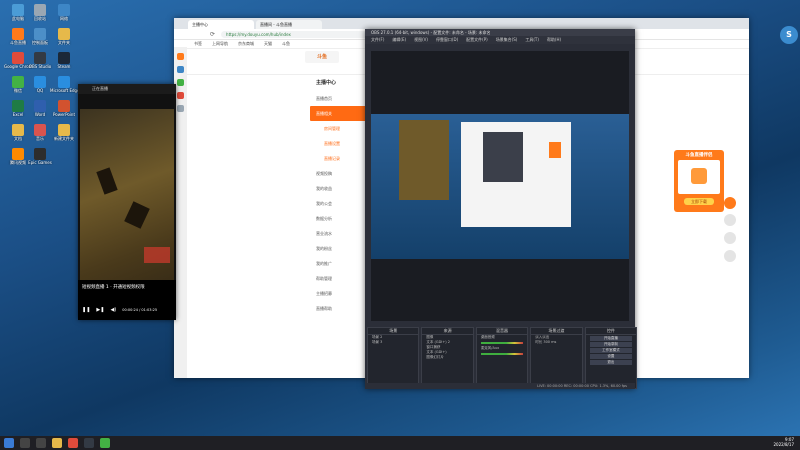 This screenshot has height=450, width=800. Describe the element at coordinates (338, 128) in the screenshot. I see `menu-subitem: 房间管理` at that location.